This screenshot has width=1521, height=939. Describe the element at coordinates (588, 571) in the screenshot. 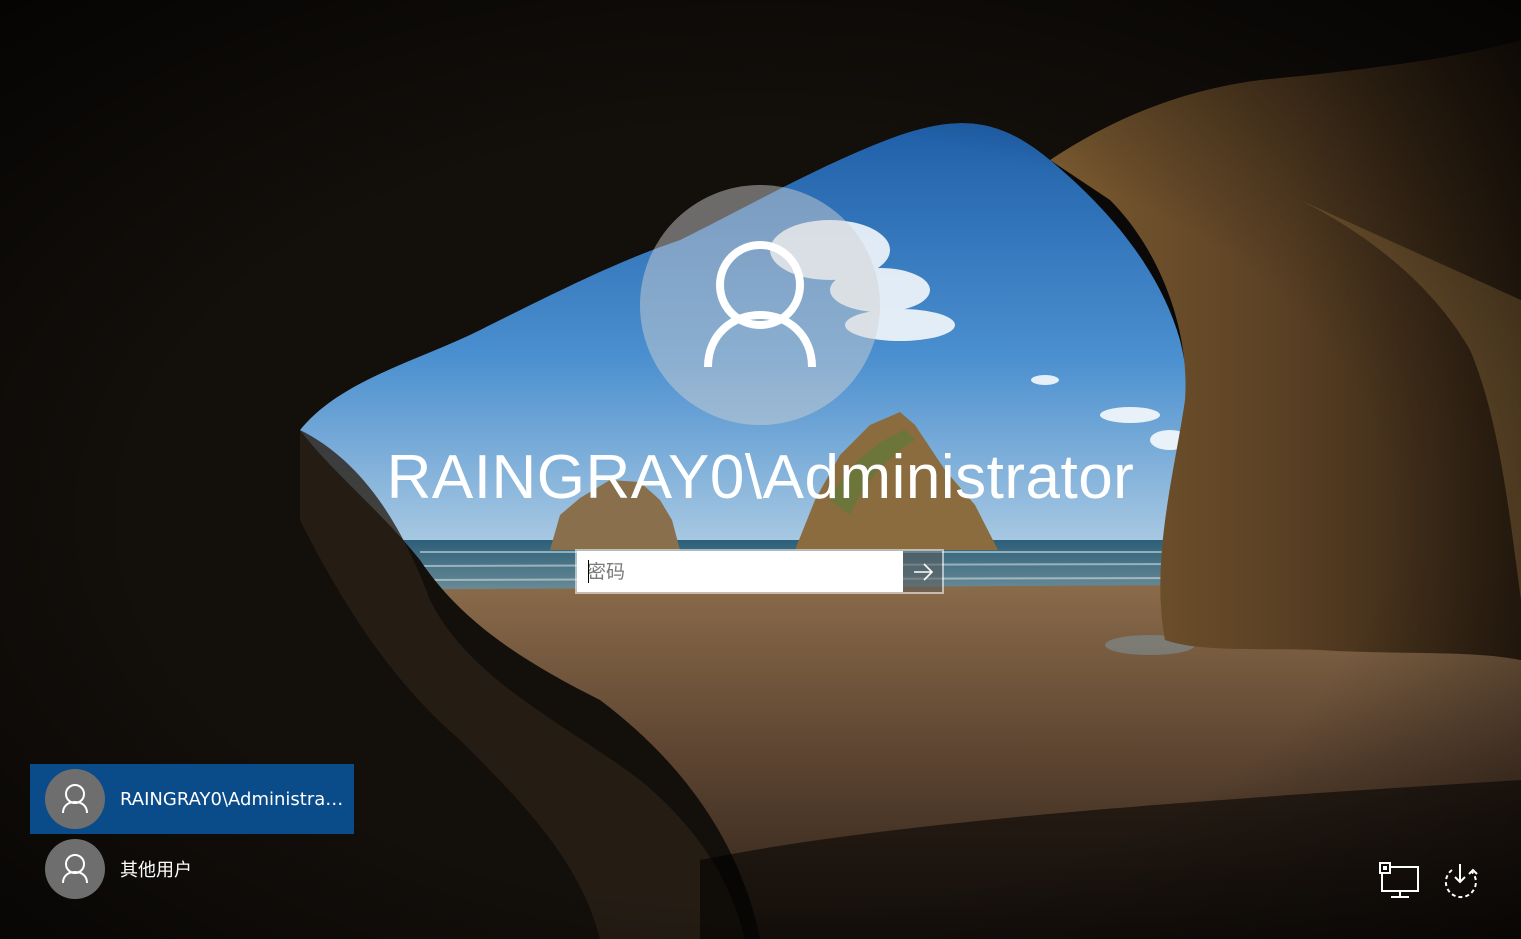

I see `text-caret` at that location.